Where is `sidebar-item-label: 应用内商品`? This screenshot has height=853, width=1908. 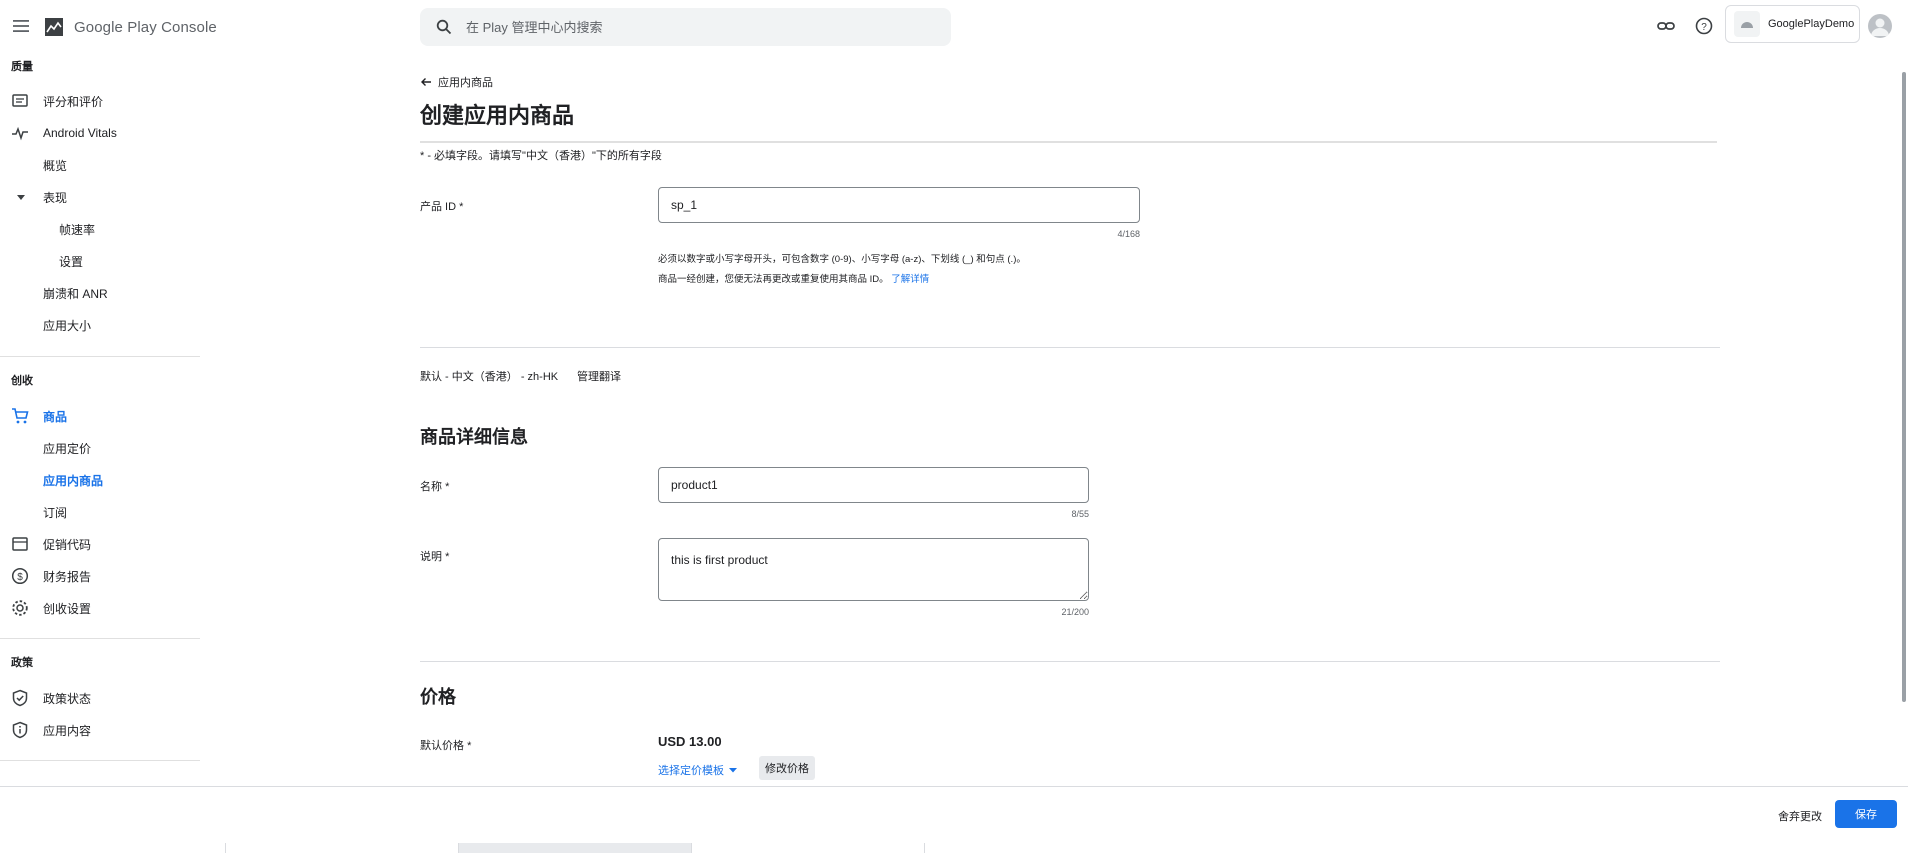 sidebar-item-label: 应用内商品 is located at coordinates (73, 480).